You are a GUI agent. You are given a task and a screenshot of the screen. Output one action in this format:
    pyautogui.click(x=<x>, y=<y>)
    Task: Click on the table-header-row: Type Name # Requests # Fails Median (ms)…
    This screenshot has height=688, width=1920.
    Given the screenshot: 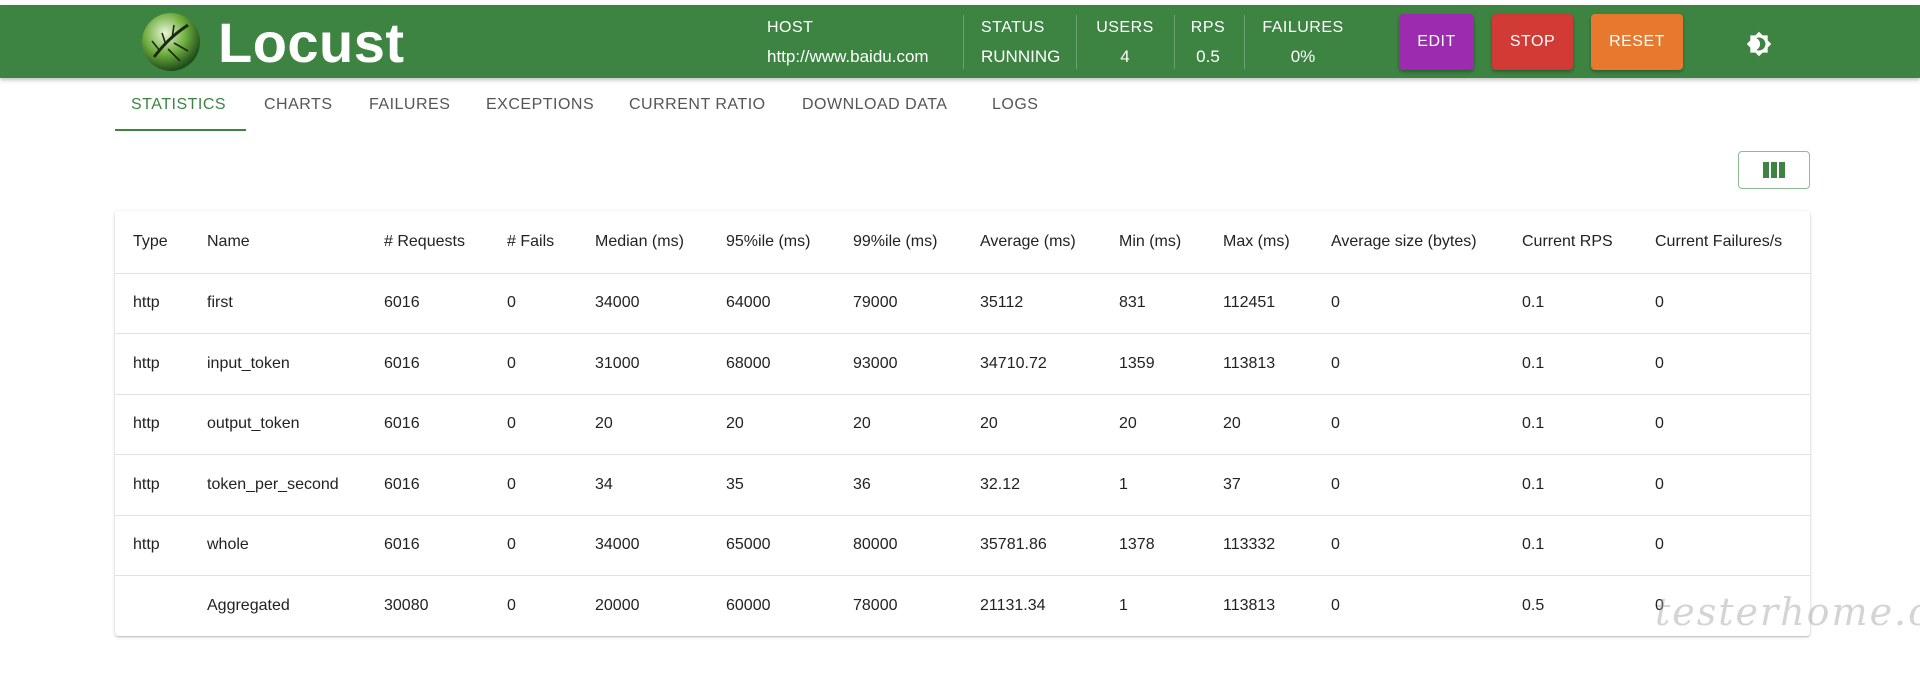 What is the action you would take?
    pyautogui.click(x=962, y=242)
    